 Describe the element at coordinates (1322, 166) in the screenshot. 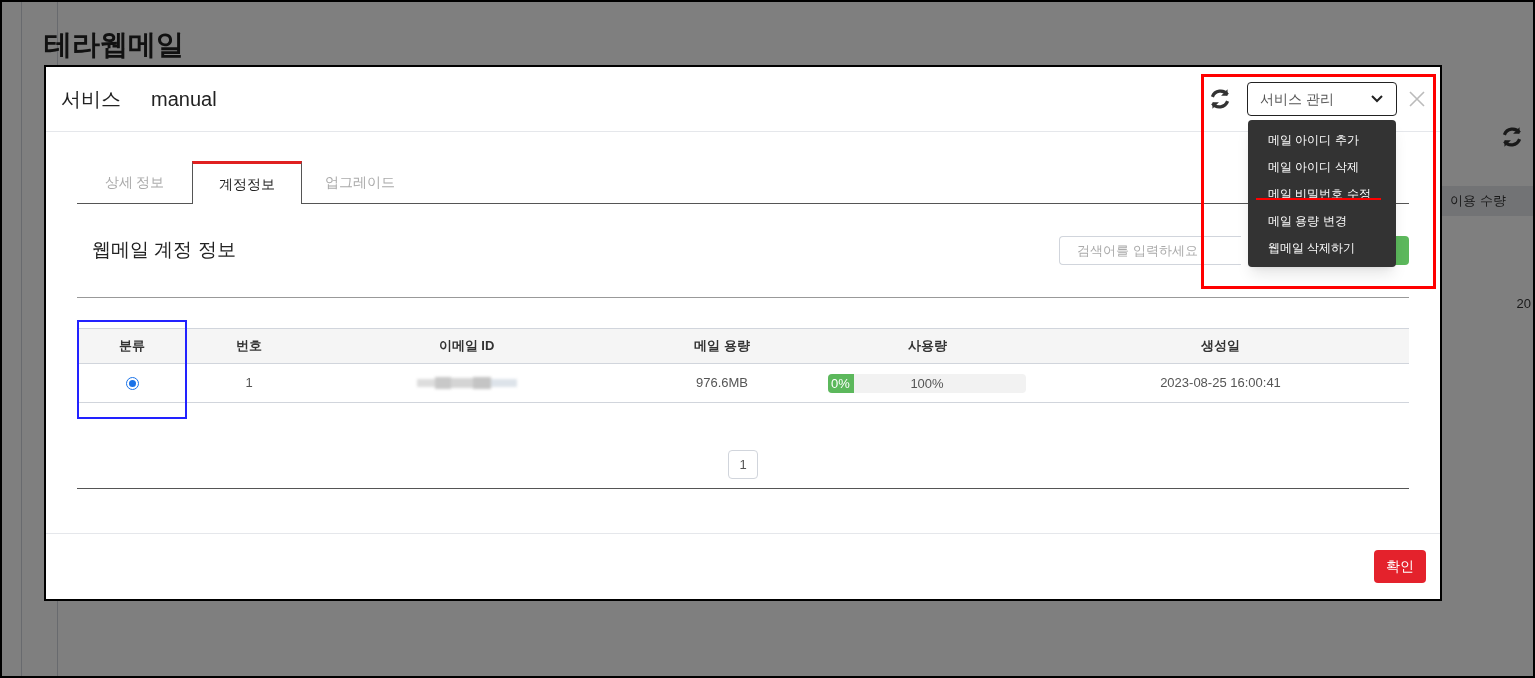

I see `menu-item: 메일 아이디 삭제` at that location.